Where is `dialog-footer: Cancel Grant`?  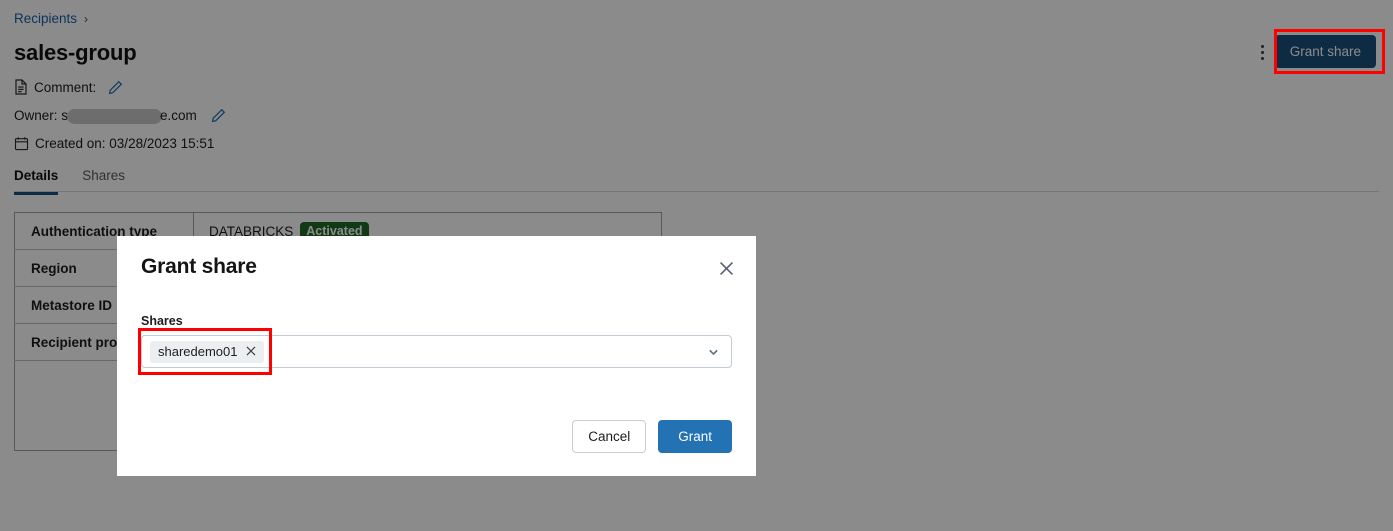
dialog-footer: Cancel Grant is located at coordinates (652, 436).